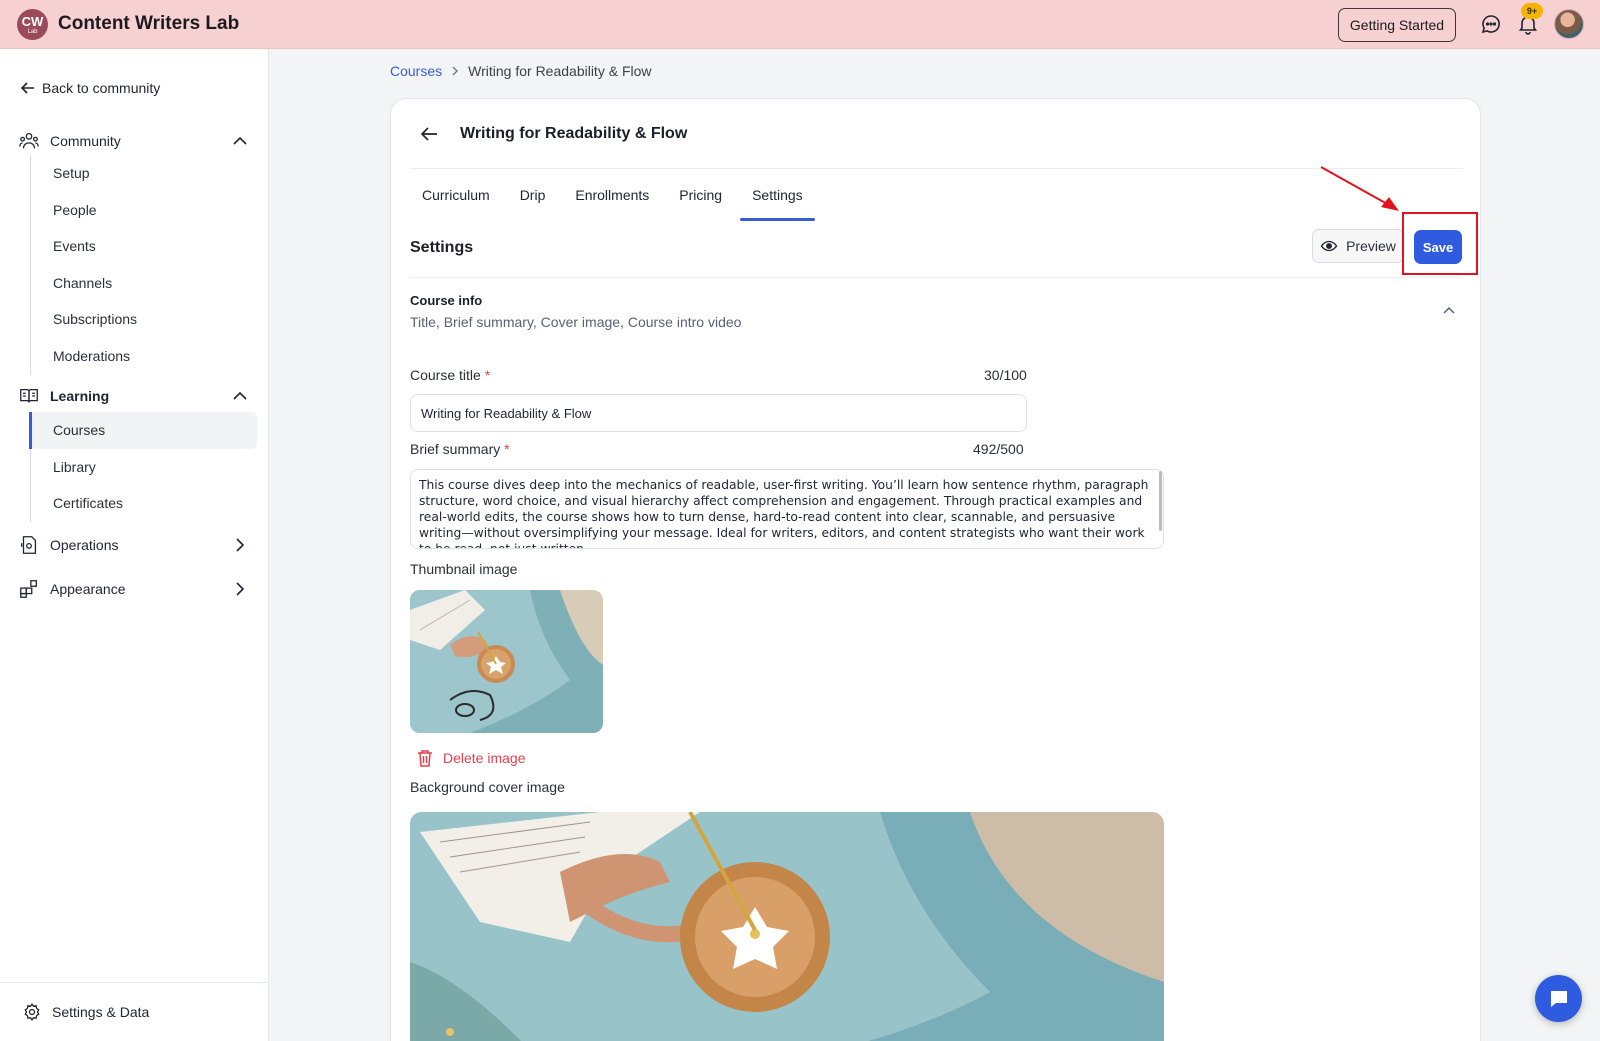 This screenshot has height=1041, width=1600. Describe the element at coordinates (1532, 11) in the screenshot. I see `notification-badge: 9+` at that location.